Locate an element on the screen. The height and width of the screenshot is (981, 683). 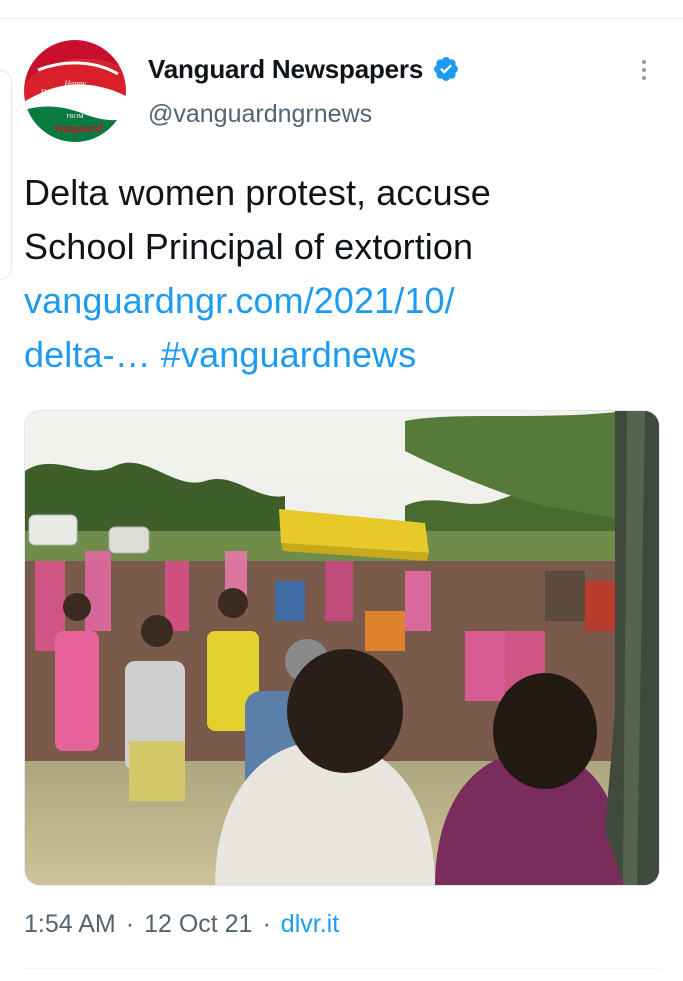
tweet-time: 1:54 AM is located at coordinates (70, 924).